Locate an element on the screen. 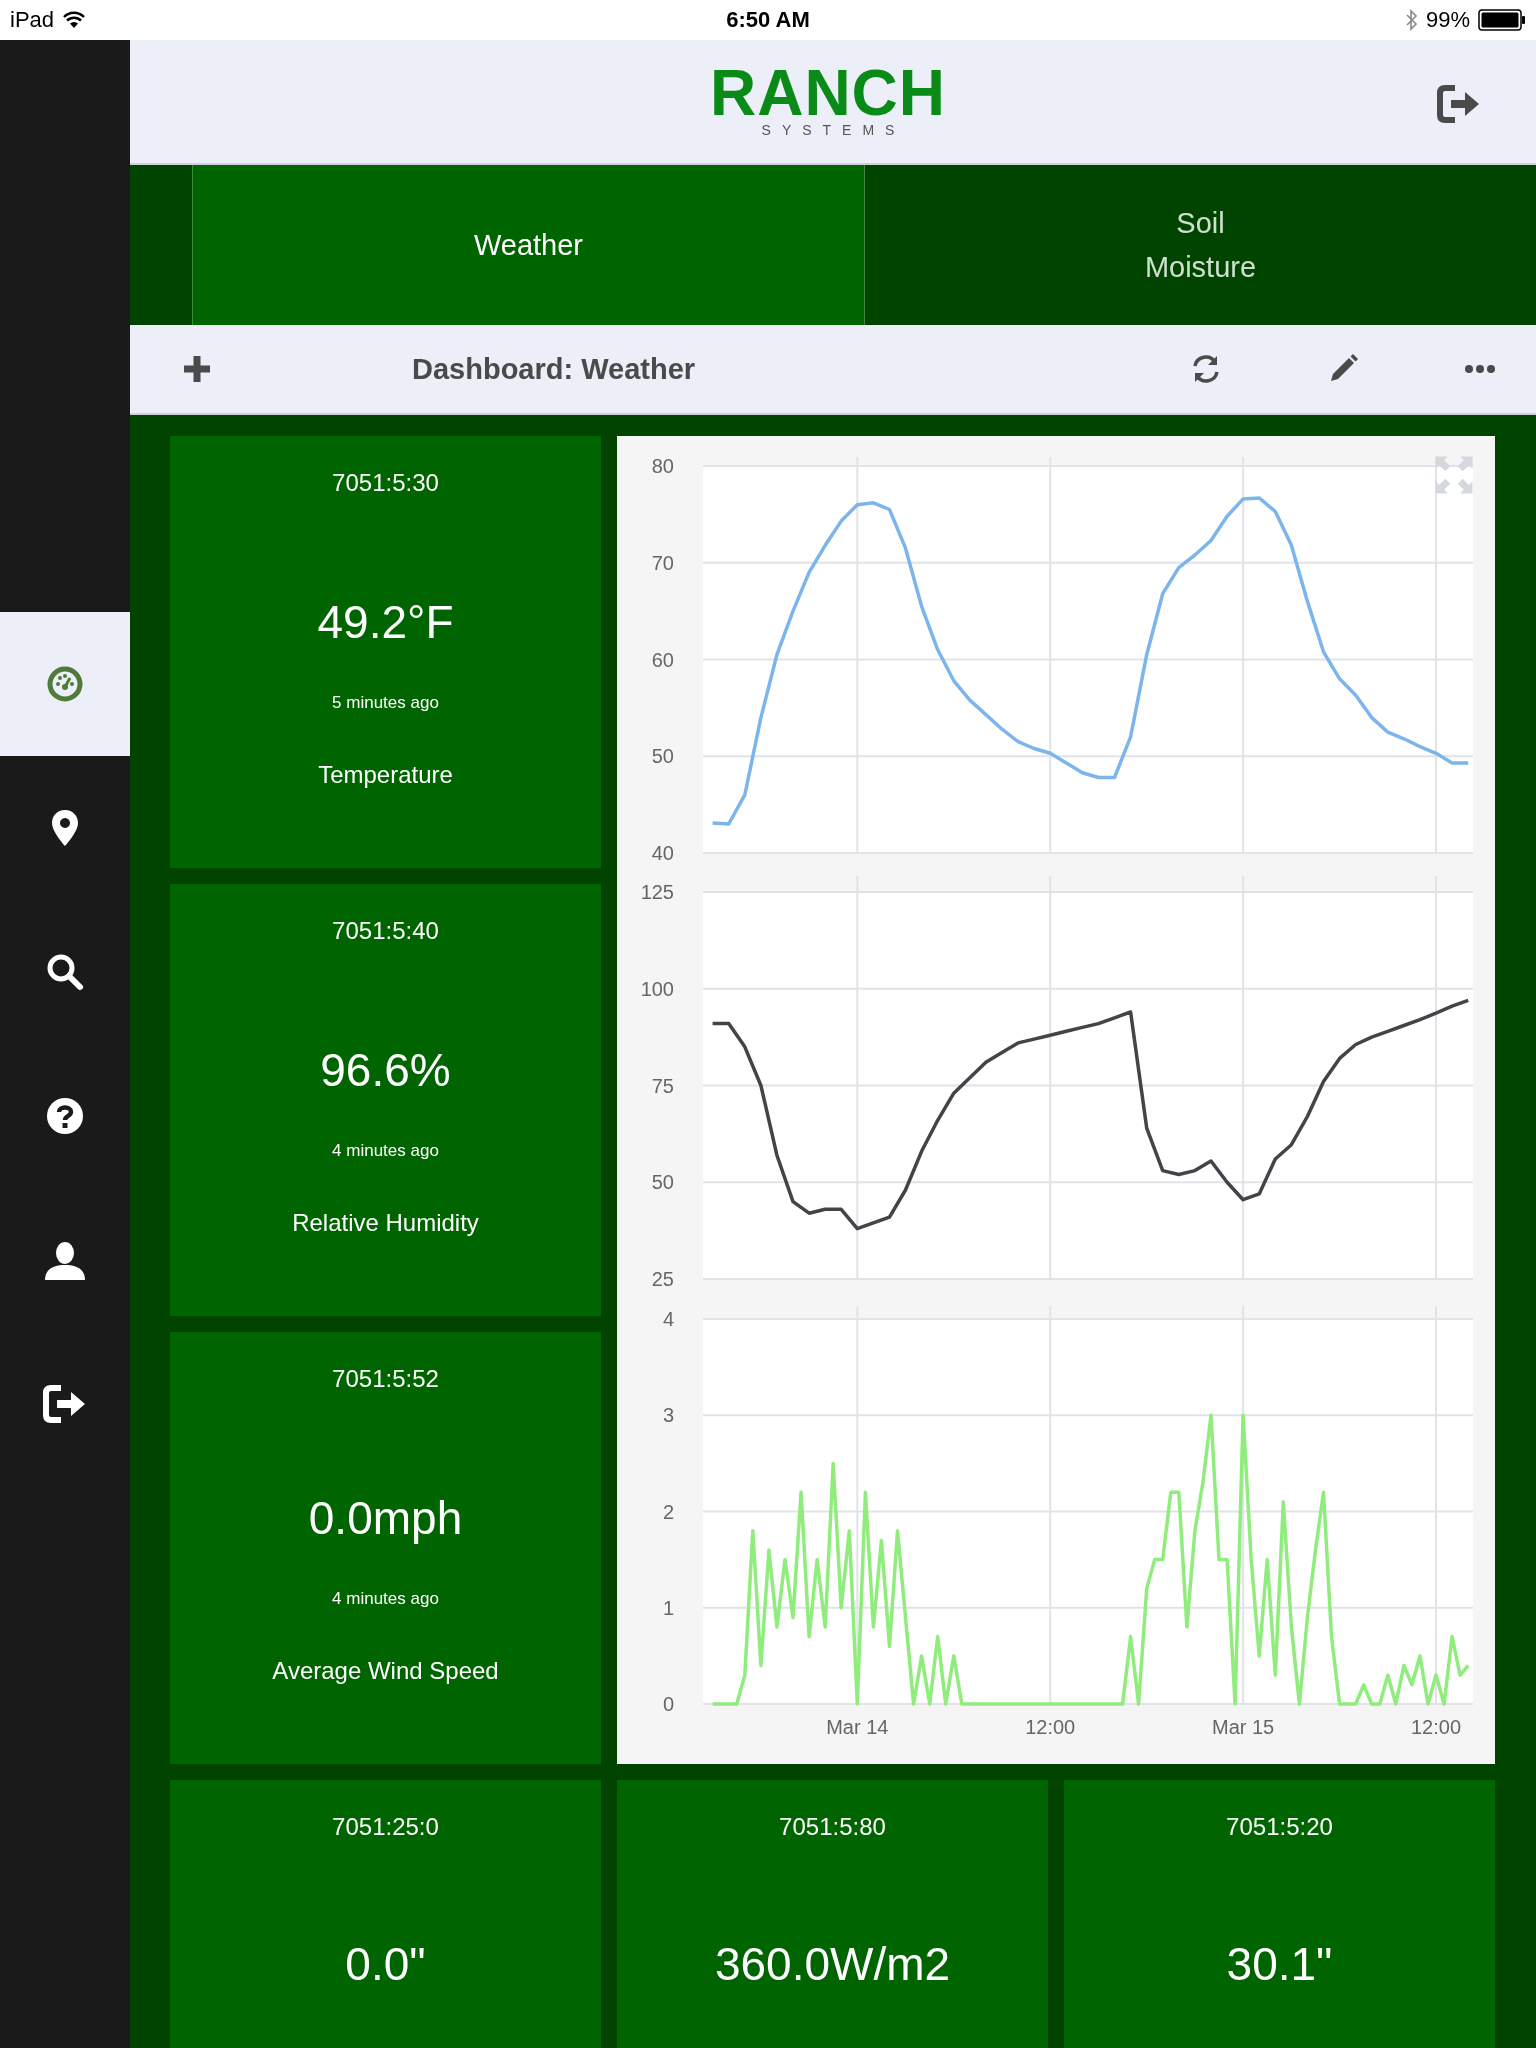 The height and width of the screenshot is (2048, 1536). tab: Weather is located at coordinates (528, 245).